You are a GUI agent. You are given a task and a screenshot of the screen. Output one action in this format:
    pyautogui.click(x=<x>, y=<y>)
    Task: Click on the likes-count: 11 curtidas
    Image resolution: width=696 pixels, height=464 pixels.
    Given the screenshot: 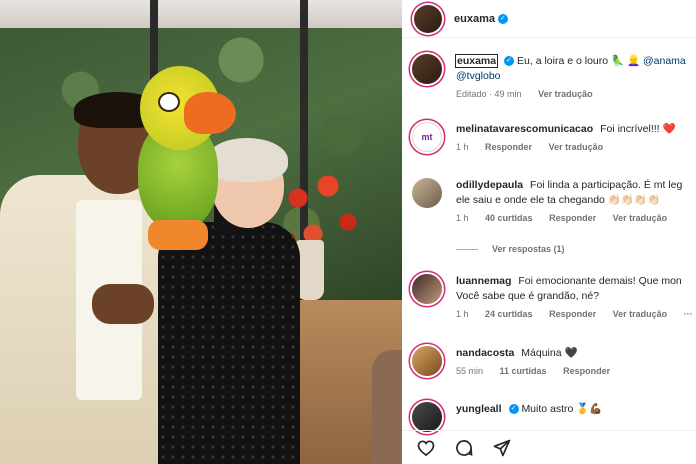 What is the action you would take?
    pyautogui.click(x=523, y=371)
    